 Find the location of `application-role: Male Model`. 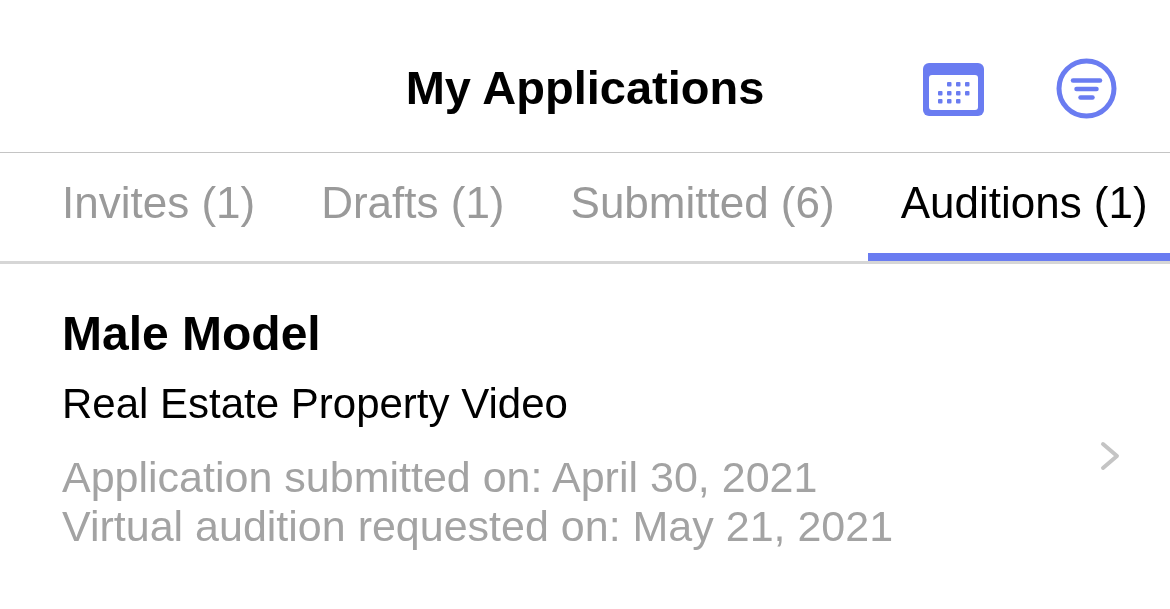

application-role: Male Model is located at coordinates (192, 334).